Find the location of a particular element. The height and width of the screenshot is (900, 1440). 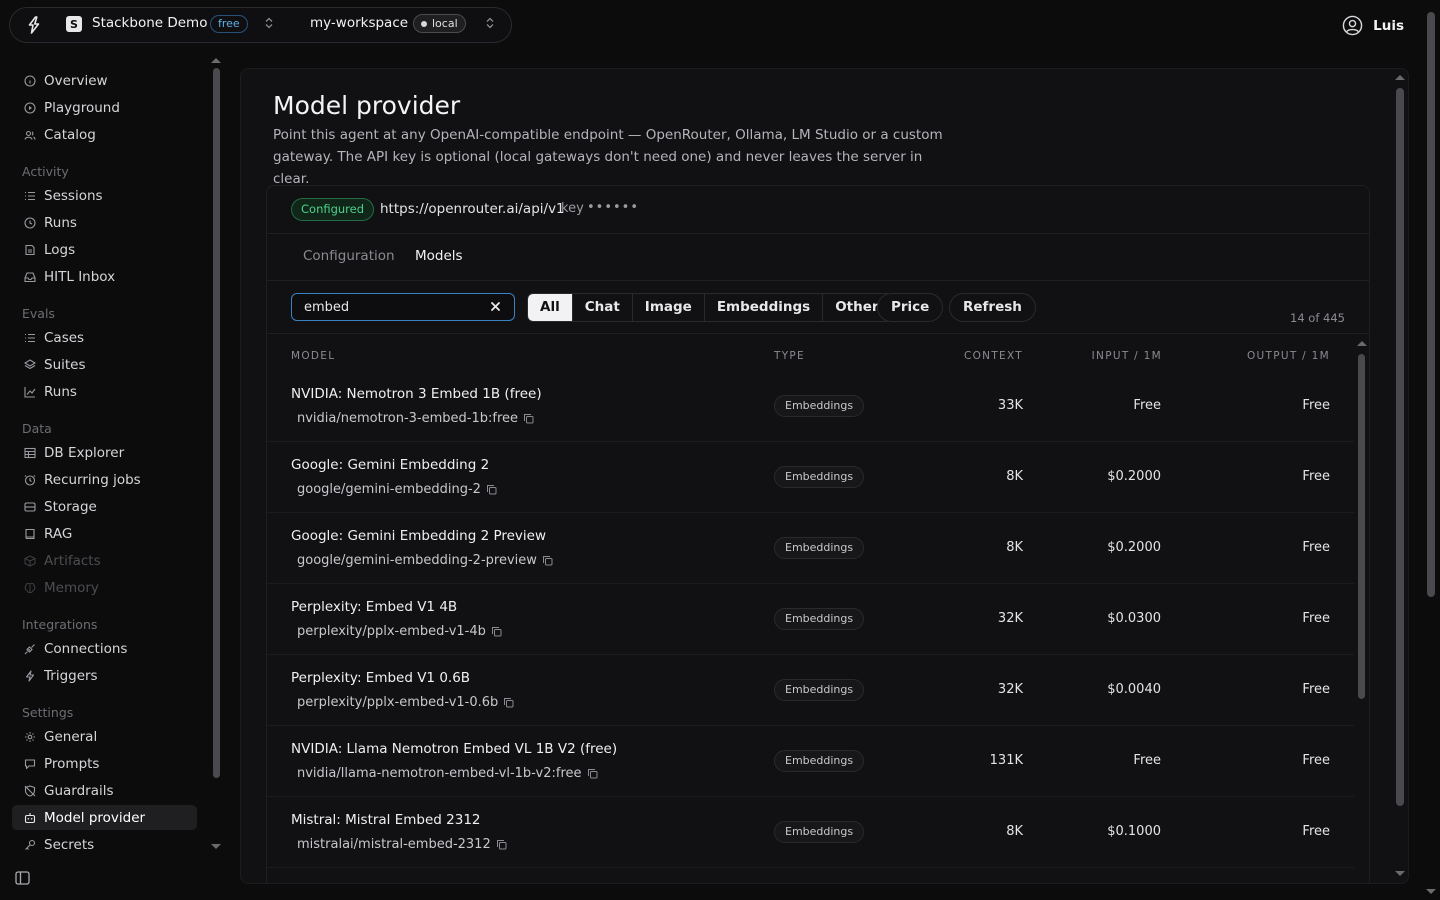

workspace-name: my-workspace is located at coordinates (359, 23).